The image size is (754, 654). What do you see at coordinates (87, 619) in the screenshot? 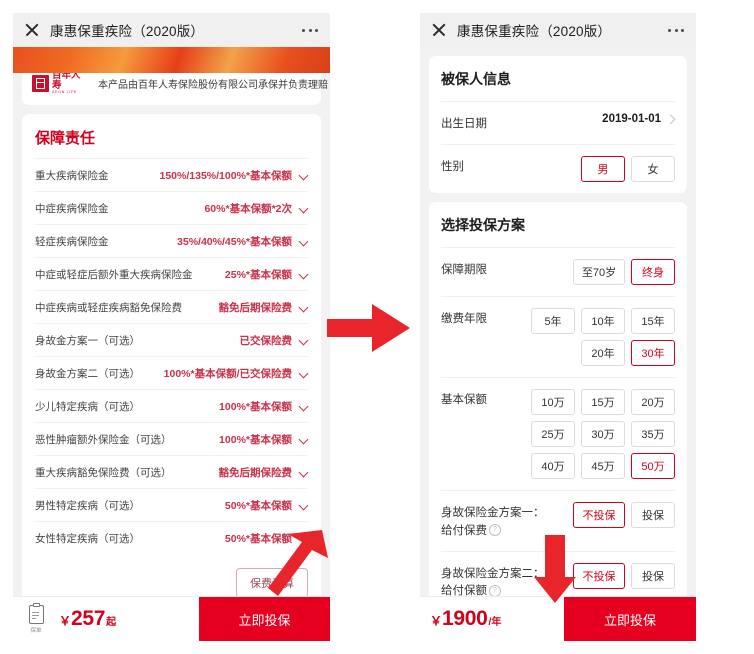
I see `left-price-display: ￥ 257 起` at bounding box center [87, 619].